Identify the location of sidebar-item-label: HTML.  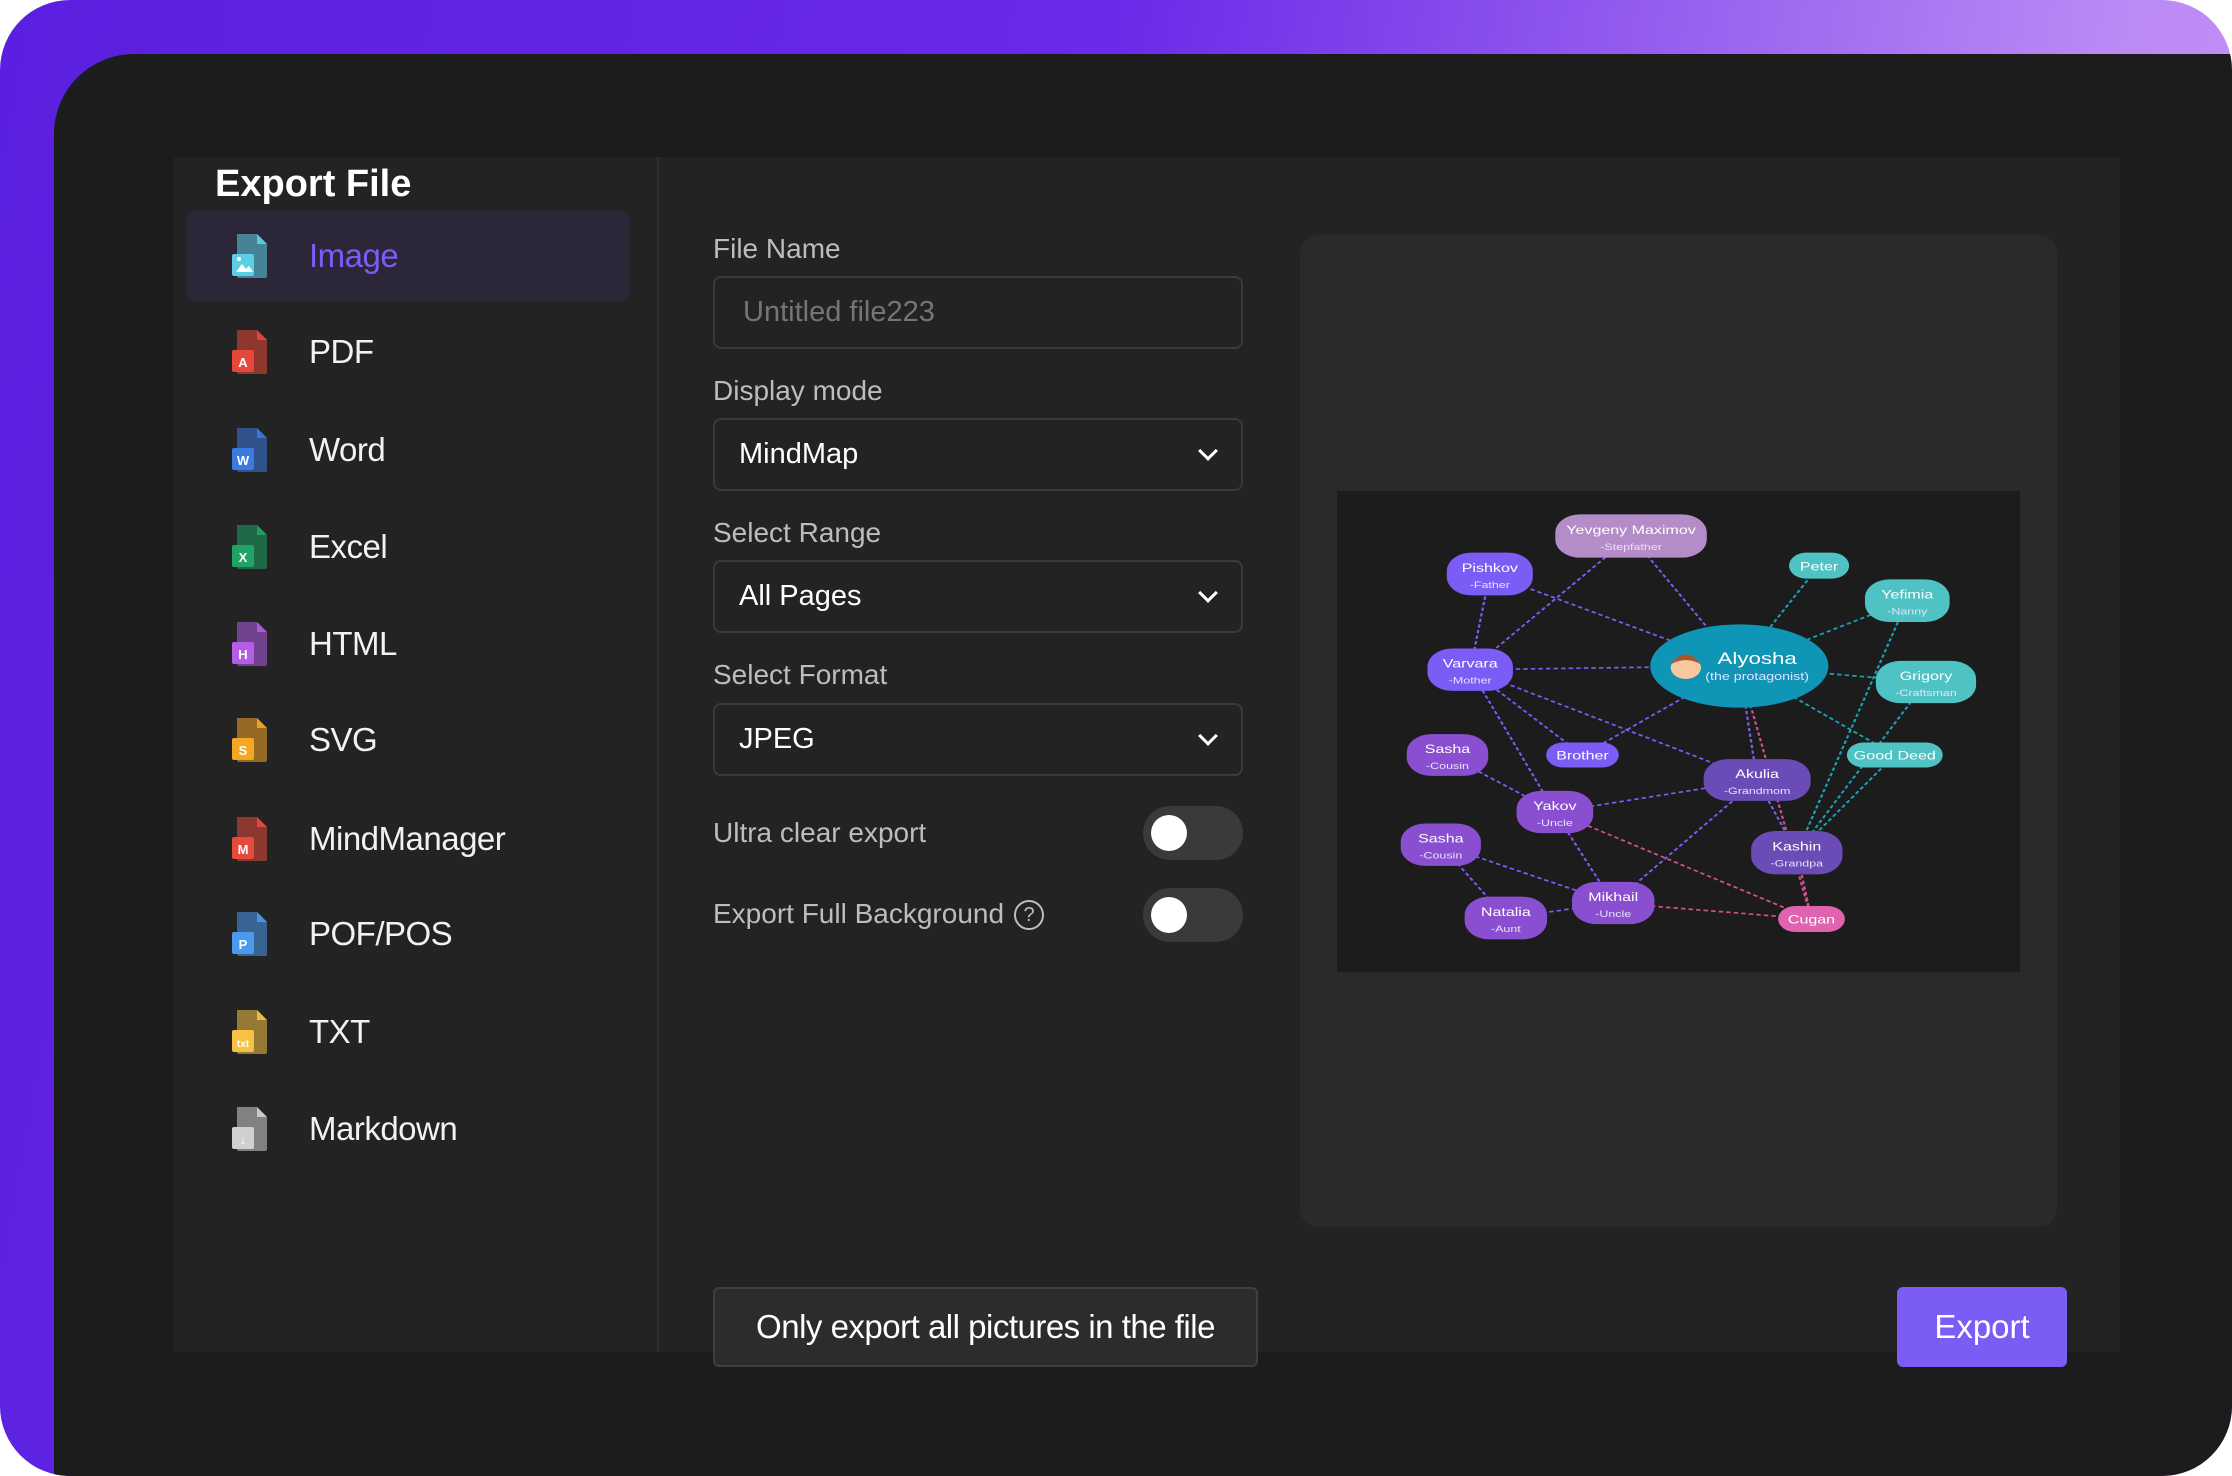
(353, 643).